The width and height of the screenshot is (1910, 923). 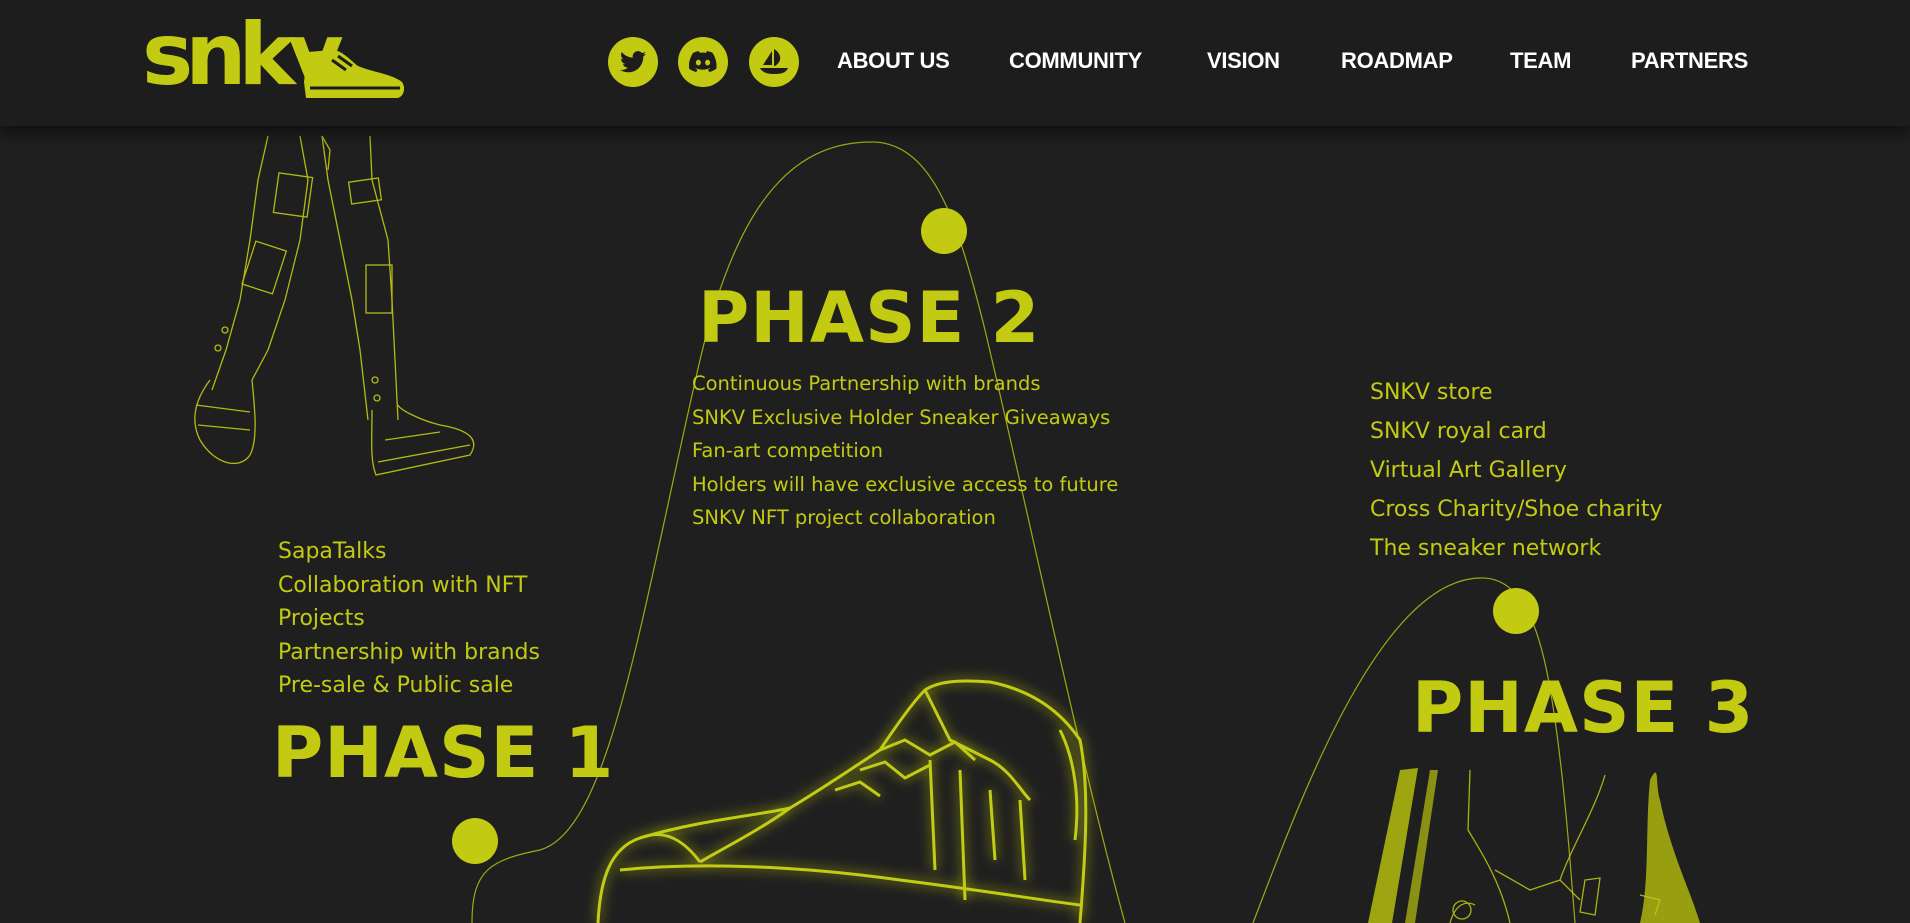 I want to click on list-item: Fan-art competition, so click(x=788, y=450).